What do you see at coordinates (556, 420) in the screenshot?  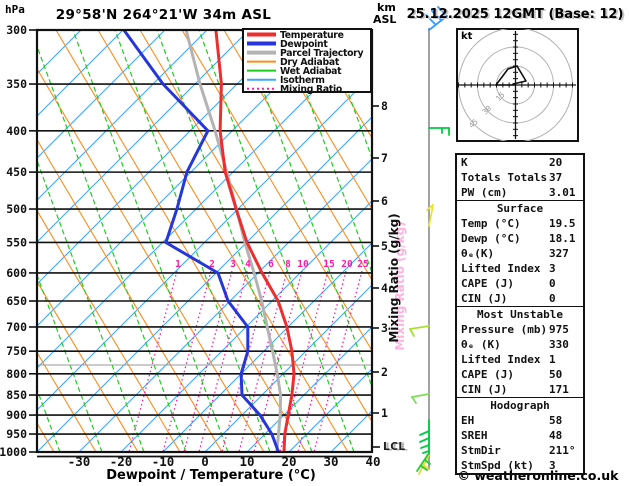 I see `panel-row-value: 58` at bounding box center [556, 420].